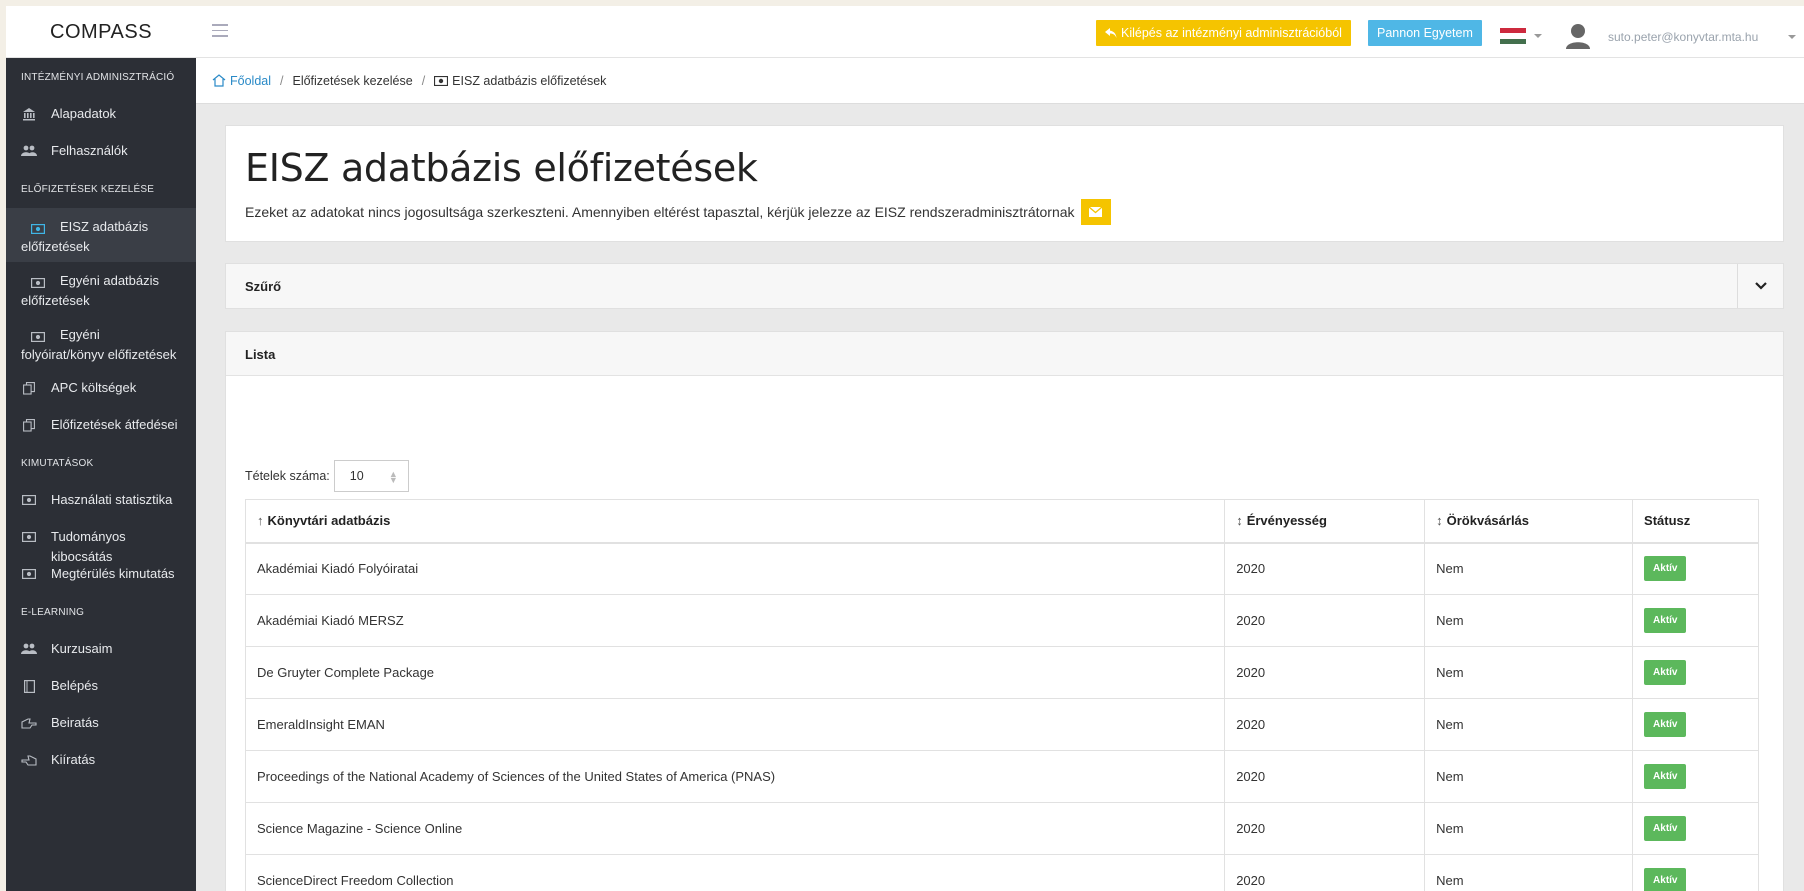 This screenshot has height=891, width=1804. What do you see at coordinates (263, 286) in the screenshot?
I see `filter-title: Szűrő` at bounding box center [263, 286].